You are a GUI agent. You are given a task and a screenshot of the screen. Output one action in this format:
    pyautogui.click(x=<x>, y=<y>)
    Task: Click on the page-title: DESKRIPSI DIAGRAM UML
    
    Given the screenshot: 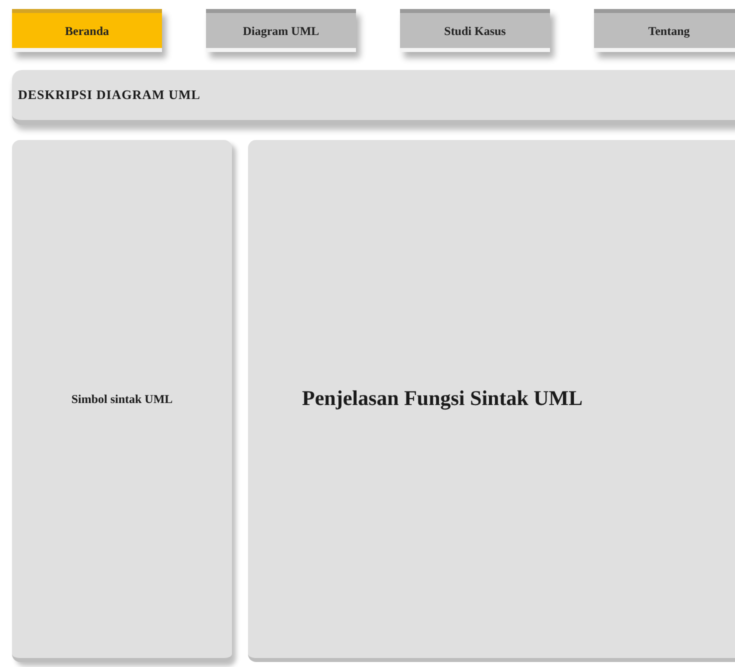 What is the action you would take?
    pyautogui.click(x=109, y=95)
    